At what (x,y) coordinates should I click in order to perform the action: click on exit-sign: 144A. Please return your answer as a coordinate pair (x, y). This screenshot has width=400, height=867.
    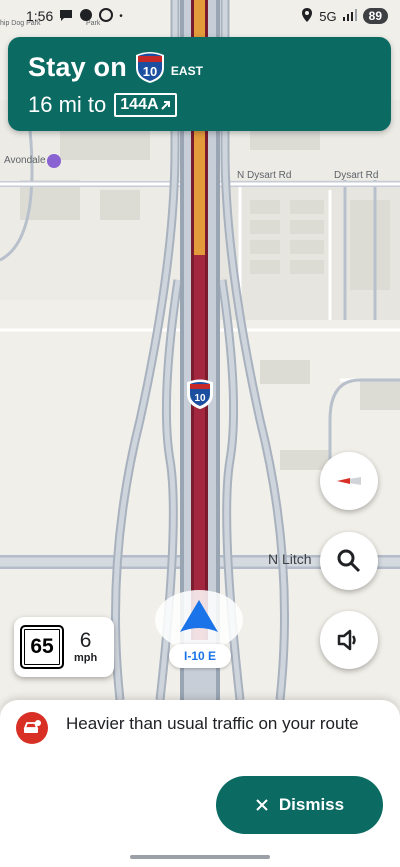
    Looking at the image, I should click on (145, 105).